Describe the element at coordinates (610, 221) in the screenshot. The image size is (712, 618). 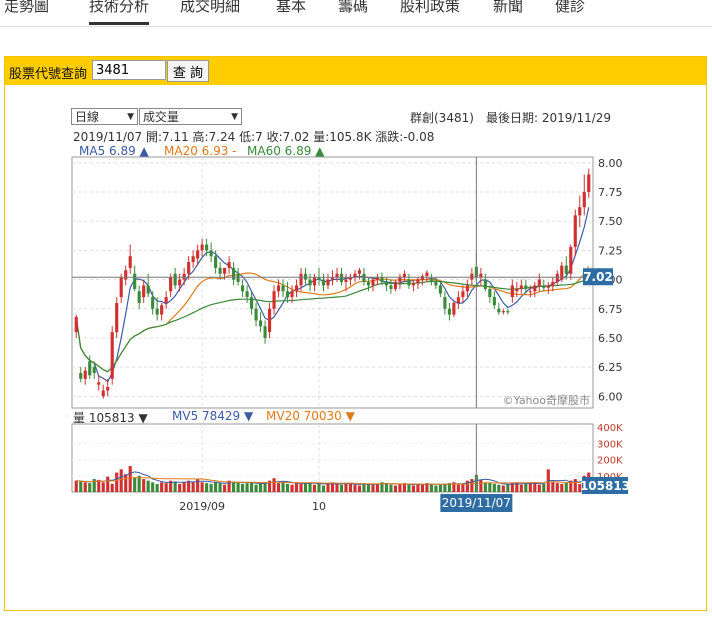
I see `price-tick-label: 7.50` at that location.